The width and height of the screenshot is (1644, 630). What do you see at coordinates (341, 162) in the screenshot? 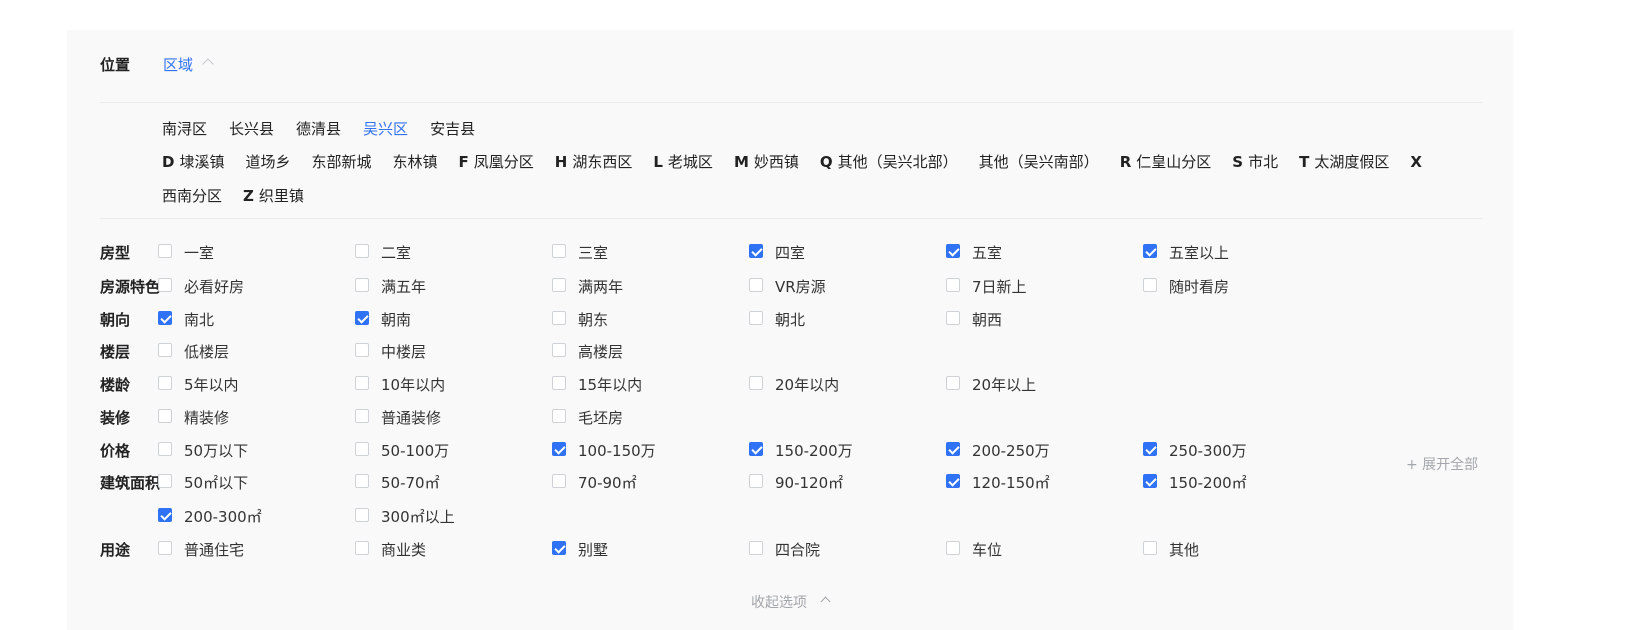
I see `town-item: 东部新城` at bounding box center [341, 162].